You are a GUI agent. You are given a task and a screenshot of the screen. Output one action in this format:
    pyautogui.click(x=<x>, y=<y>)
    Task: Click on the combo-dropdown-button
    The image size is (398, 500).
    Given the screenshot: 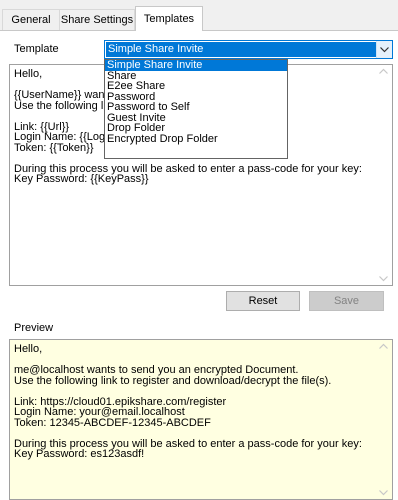 What is the action you would take?
    pyautogui.click(x=384, y=49)
    